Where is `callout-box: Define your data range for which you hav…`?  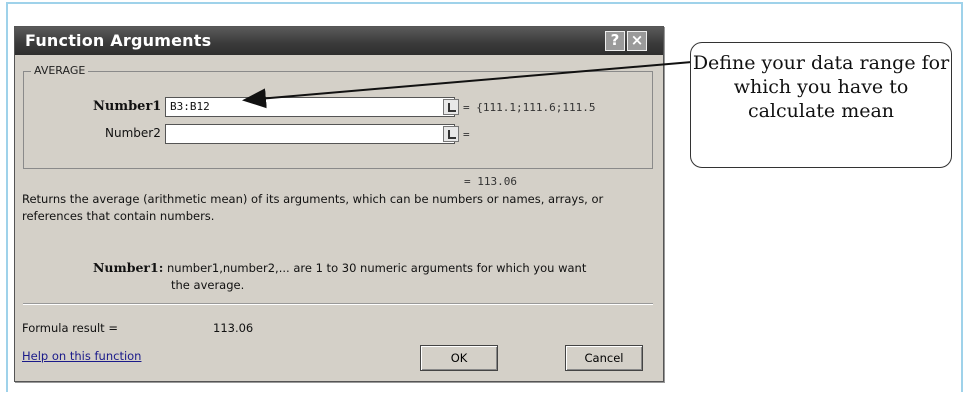
callout-box: Define your data range for which you hav… is located at coordinates (821, 105).